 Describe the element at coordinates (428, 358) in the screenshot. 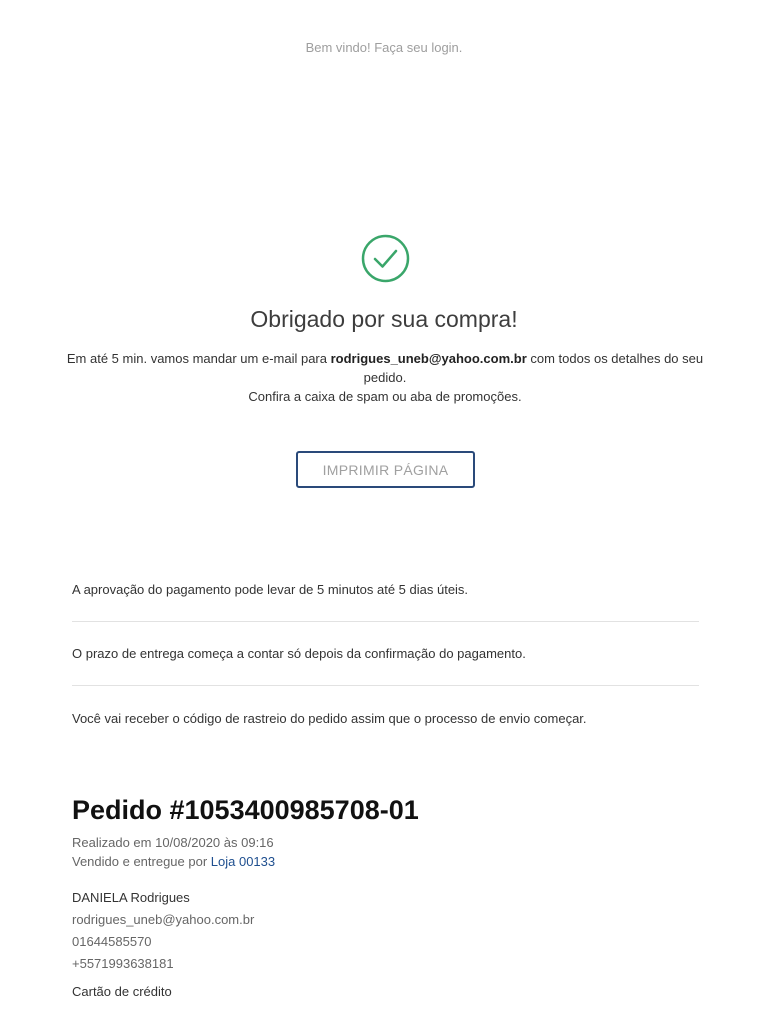

I see `customer-email-highlight: rodrigues_uneb@yahoo.com.br` at that location.